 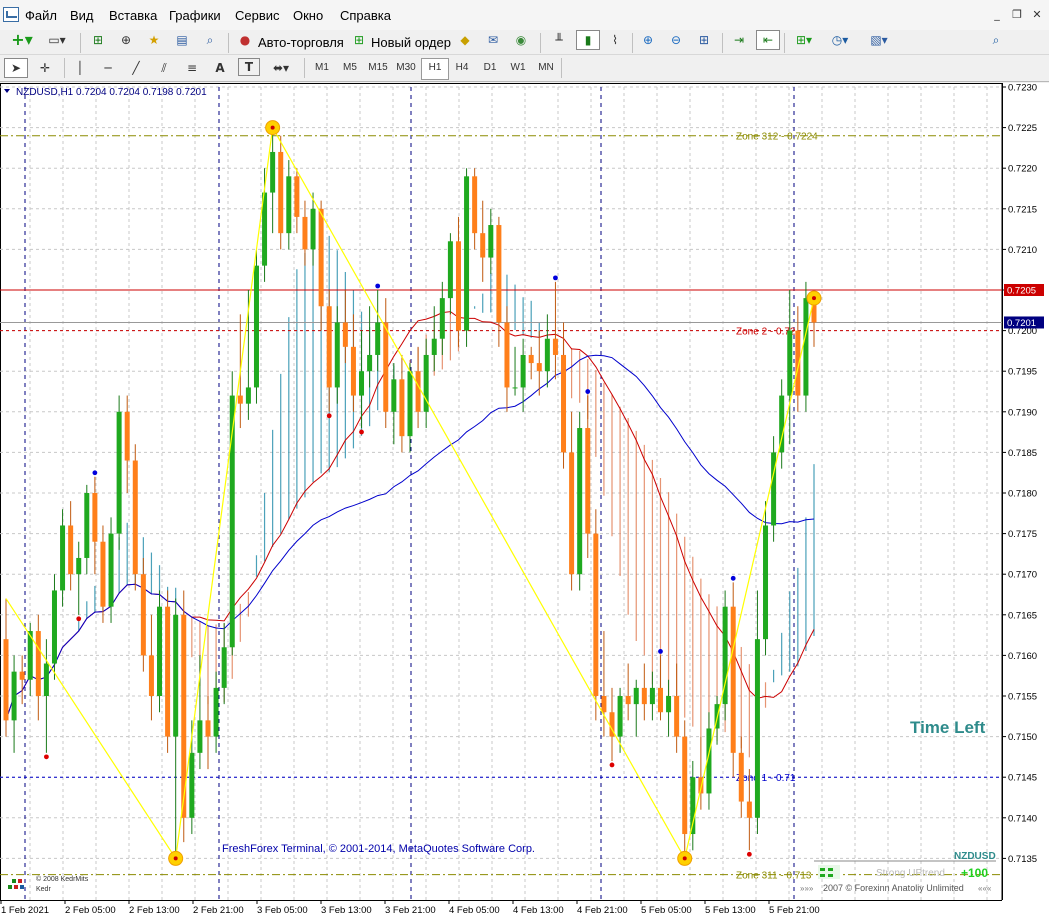 I want to click on candlestick-icon: ▮, so click(x=588, y=40).